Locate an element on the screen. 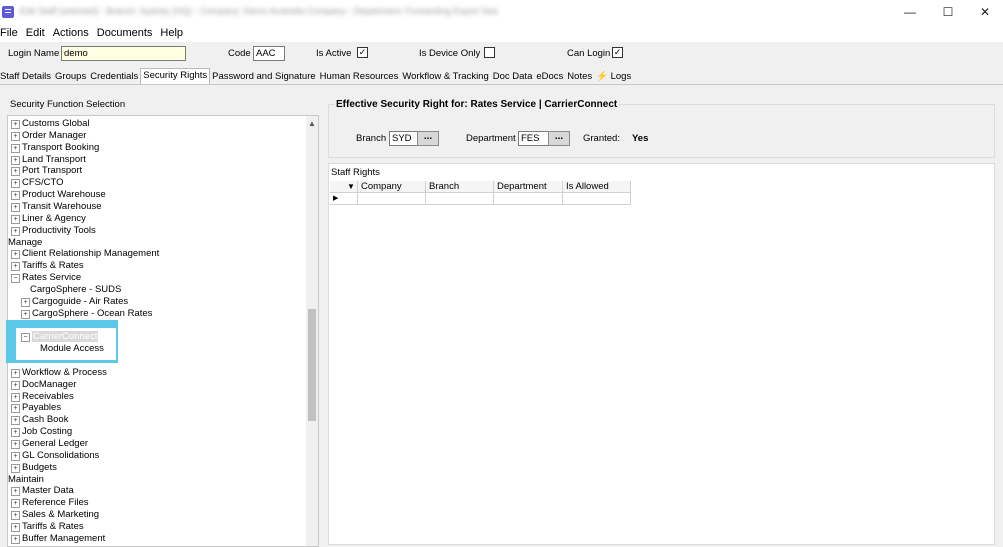 The width and height of the screenshot is (1003, 547). scroll-up-icon: ▲ is located at coordinates (312, 123).